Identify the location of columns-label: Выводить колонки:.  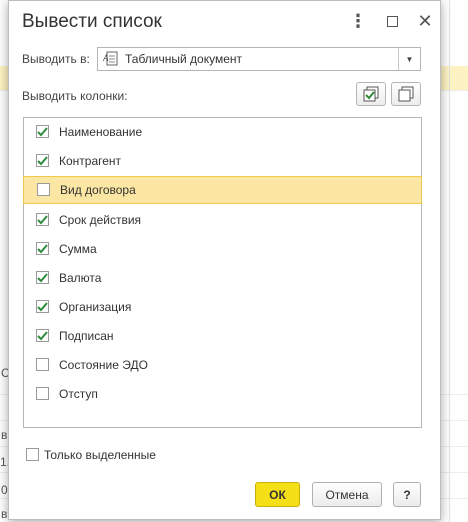
(75, 96).